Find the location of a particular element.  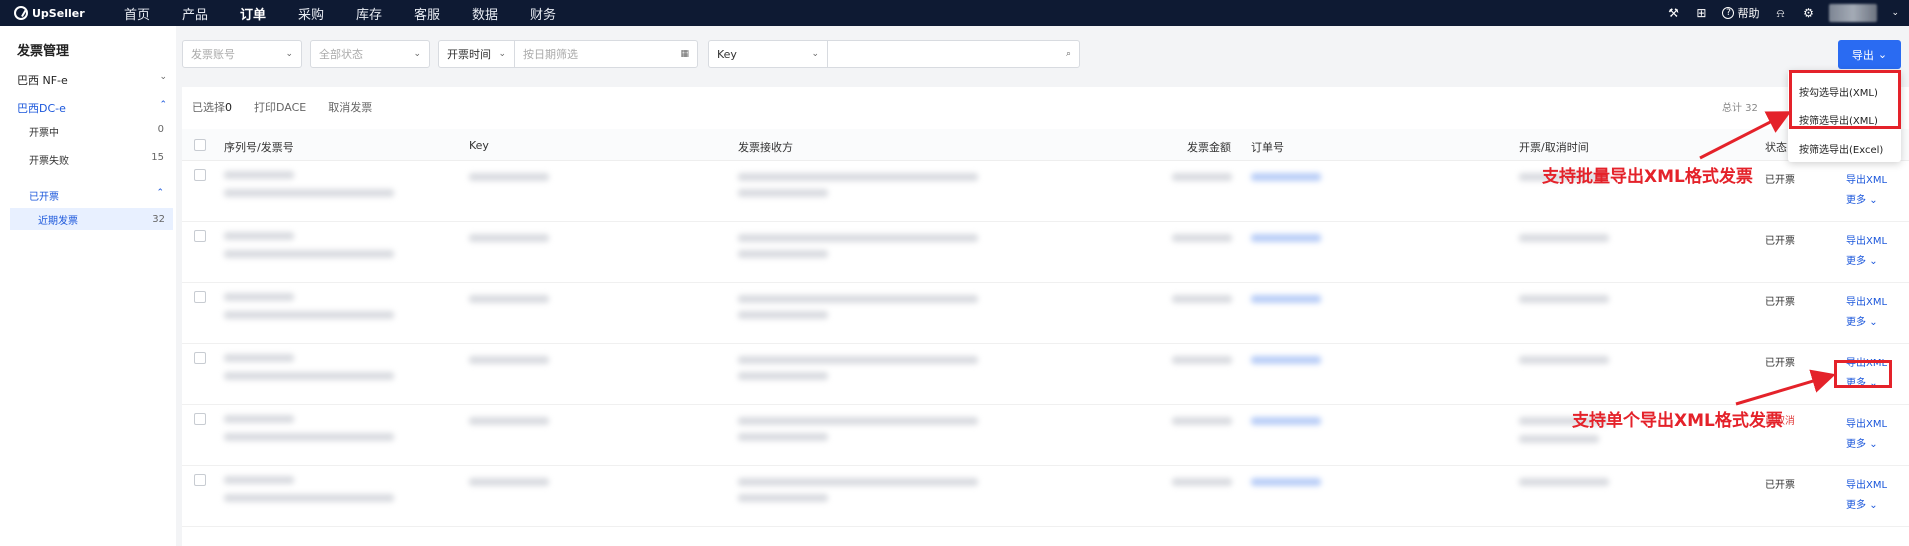

bulk-toolbar: 已选择0 打印DACE 取消发票 is located at coordinates (282, 107).